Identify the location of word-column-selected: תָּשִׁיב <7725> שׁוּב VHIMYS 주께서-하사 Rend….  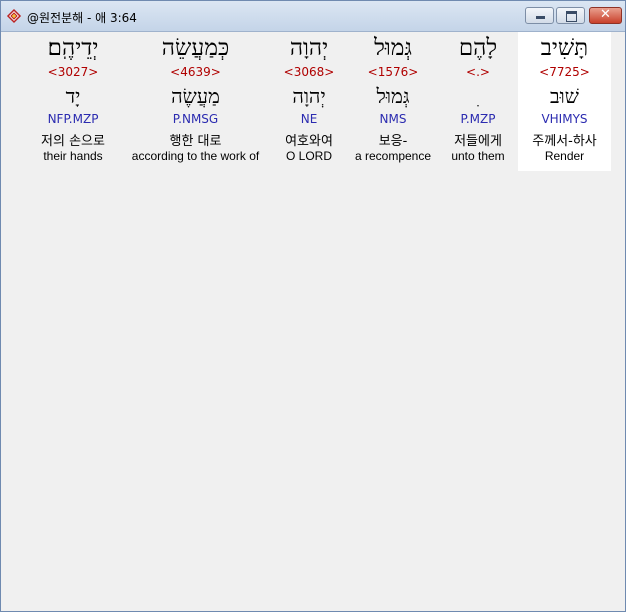
(564, 101).